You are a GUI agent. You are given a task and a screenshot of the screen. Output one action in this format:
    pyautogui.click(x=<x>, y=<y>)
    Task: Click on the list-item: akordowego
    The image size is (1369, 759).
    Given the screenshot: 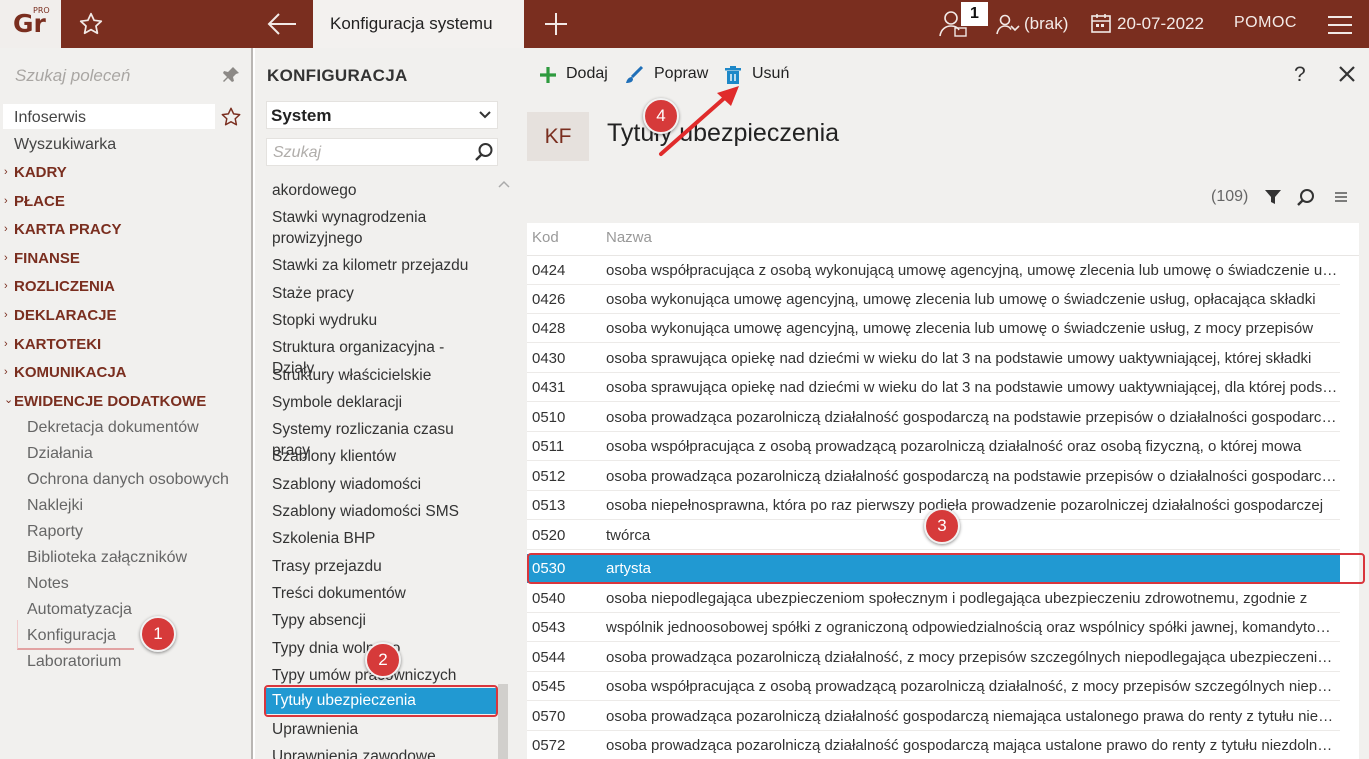 What is the action you would take?
    pyautogui.click(x=377, y=190)
    